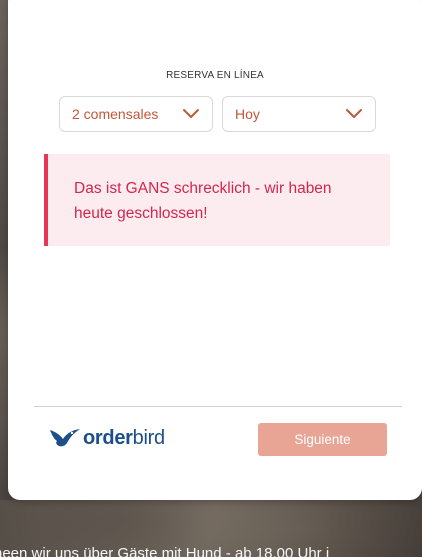 The height and width of the screenshot is (557, 422). Describe the element at coordinates (247, 114) in the screenshot. I see `date-select-value: Hoy` at that location.